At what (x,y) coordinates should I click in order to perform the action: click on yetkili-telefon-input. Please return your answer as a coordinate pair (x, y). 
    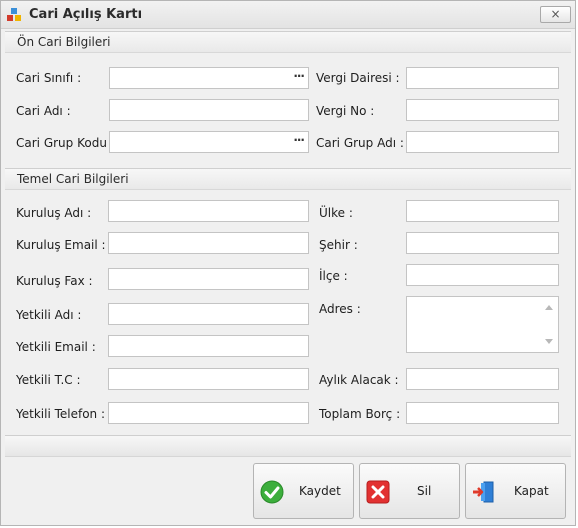
    Looking at the image, I should click on (208, 413).